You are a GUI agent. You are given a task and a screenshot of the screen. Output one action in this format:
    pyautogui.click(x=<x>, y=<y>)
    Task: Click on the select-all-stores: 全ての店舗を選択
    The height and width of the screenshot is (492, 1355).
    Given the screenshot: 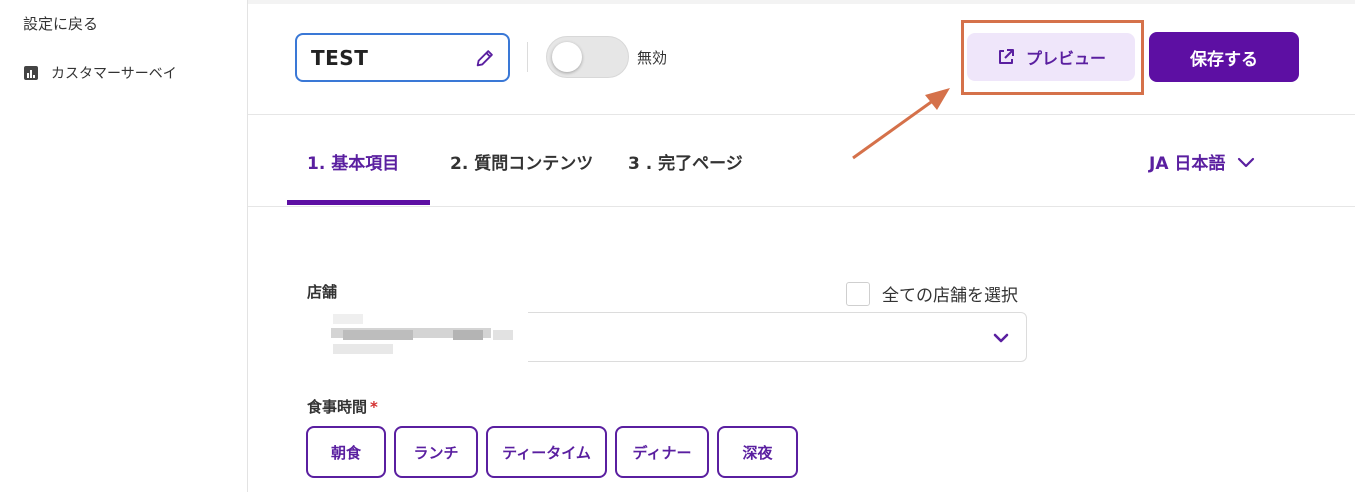 What is the action you would take?
    pyautogui.click(x=932, y=293)
    